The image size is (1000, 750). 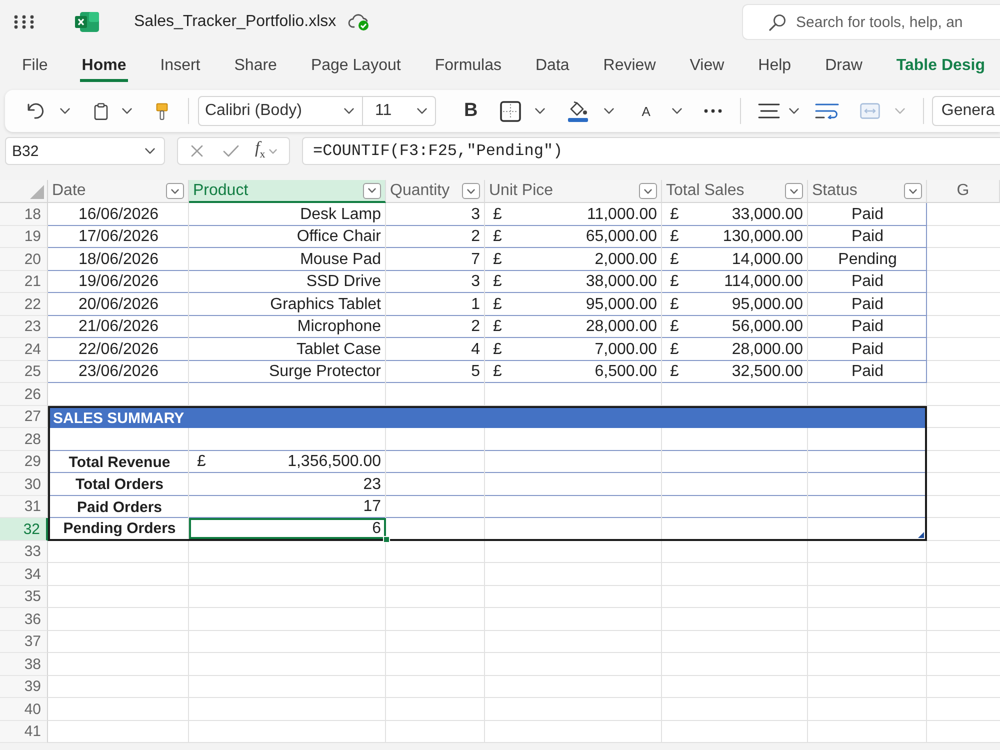 I want to click on row-header: 29, so click(x=24, y=462).